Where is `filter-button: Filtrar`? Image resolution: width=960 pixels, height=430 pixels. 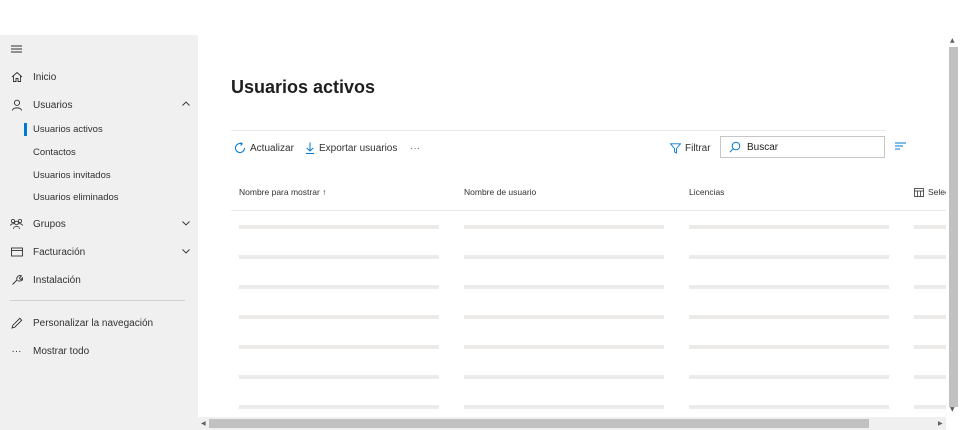
filter-button: Filtrar is located at coordinates (690, 148).